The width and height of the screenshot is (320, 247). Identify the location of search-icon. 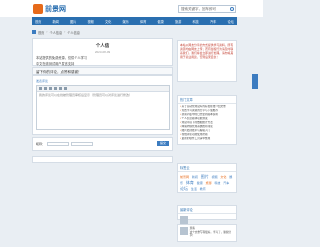
(232, 9).